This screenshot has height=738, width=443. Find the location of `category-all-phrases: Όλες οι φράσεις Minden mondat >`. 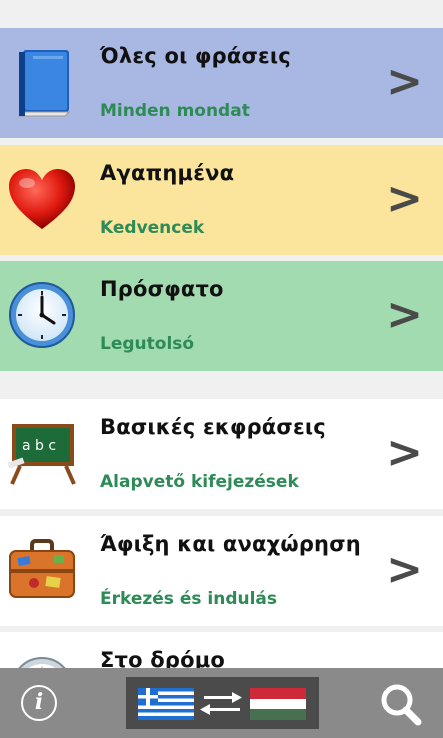

category-all-phrases: Όλες οι φράσεις Minden mondat > is located at coordinates (221, 83).